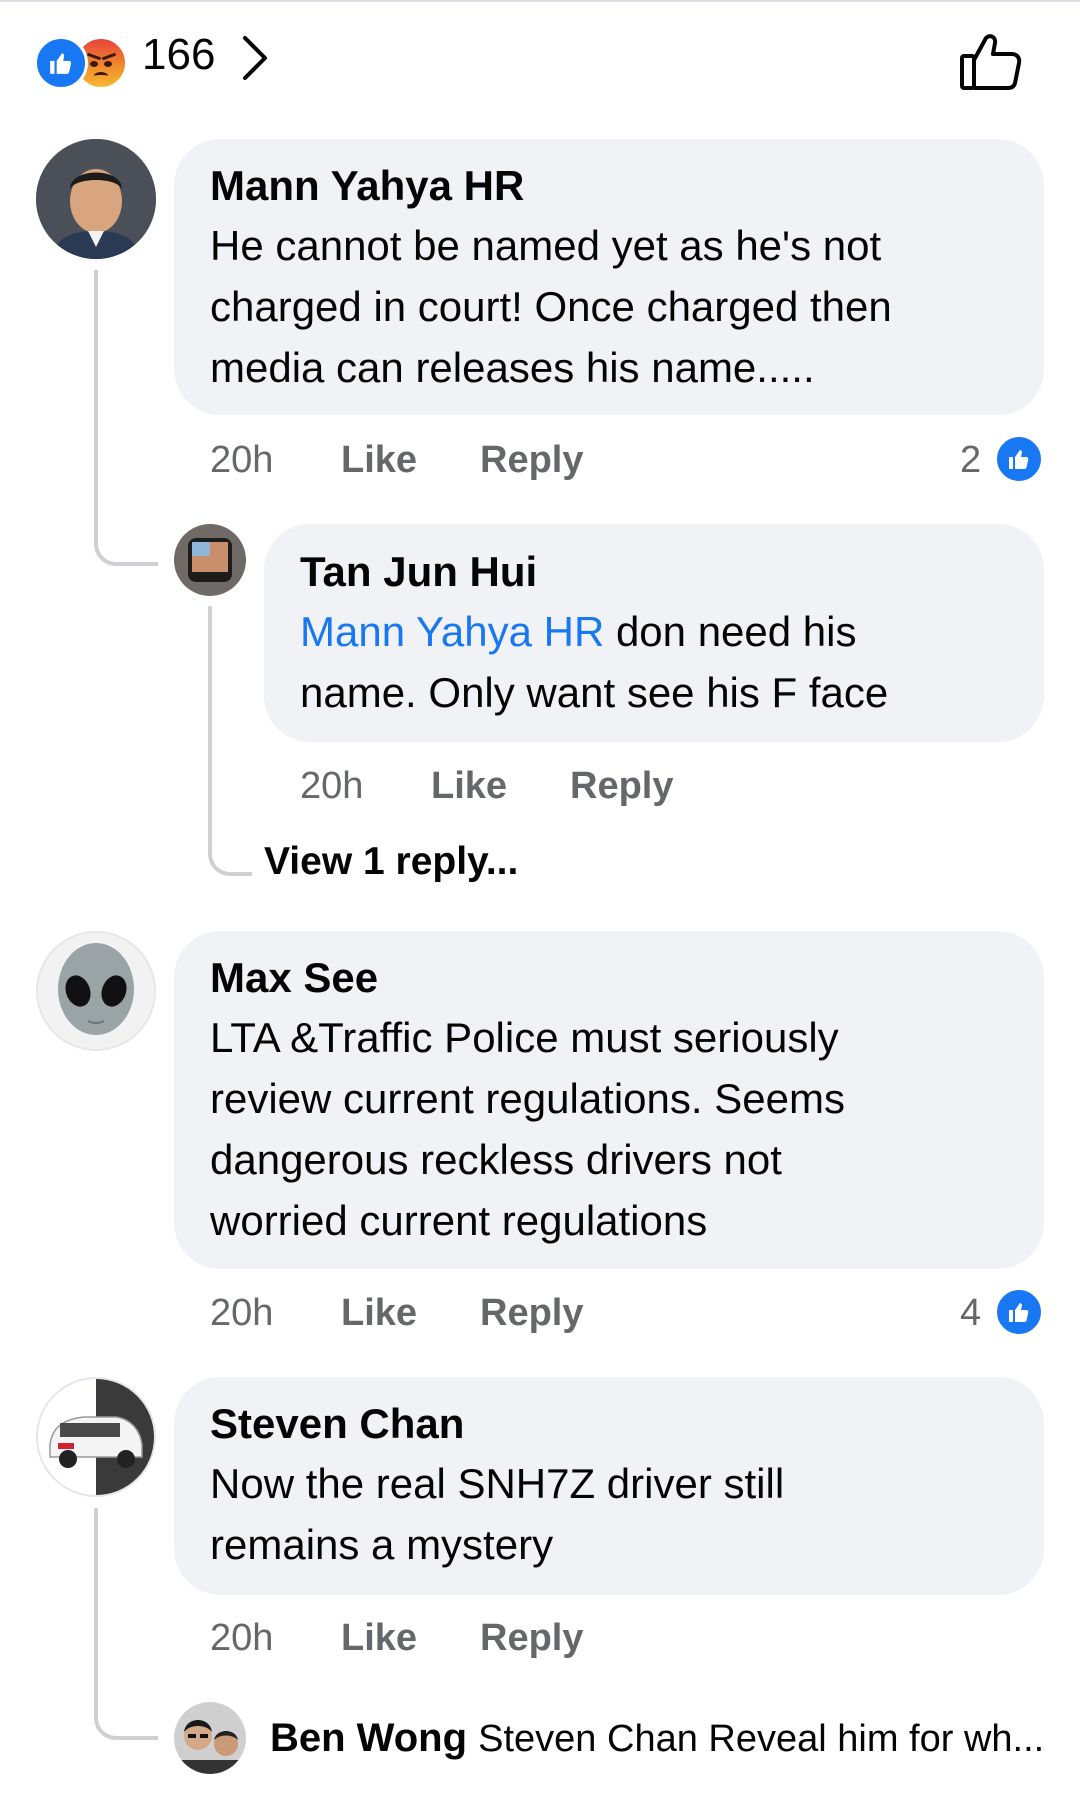  I want to click on reply-author: Tan Jun Hui, so click(418, 572).